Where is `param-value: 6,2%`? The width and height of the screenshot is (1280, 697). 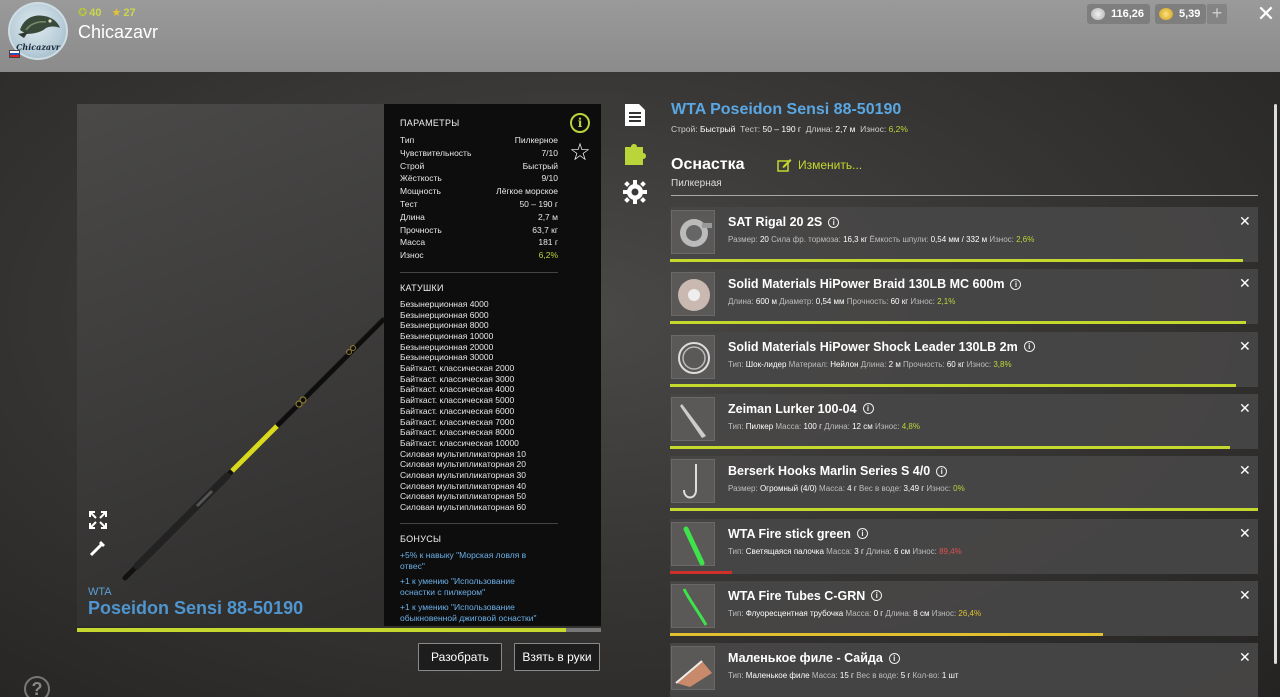 param-value: 6,2% is located at coordinates (548, 255).